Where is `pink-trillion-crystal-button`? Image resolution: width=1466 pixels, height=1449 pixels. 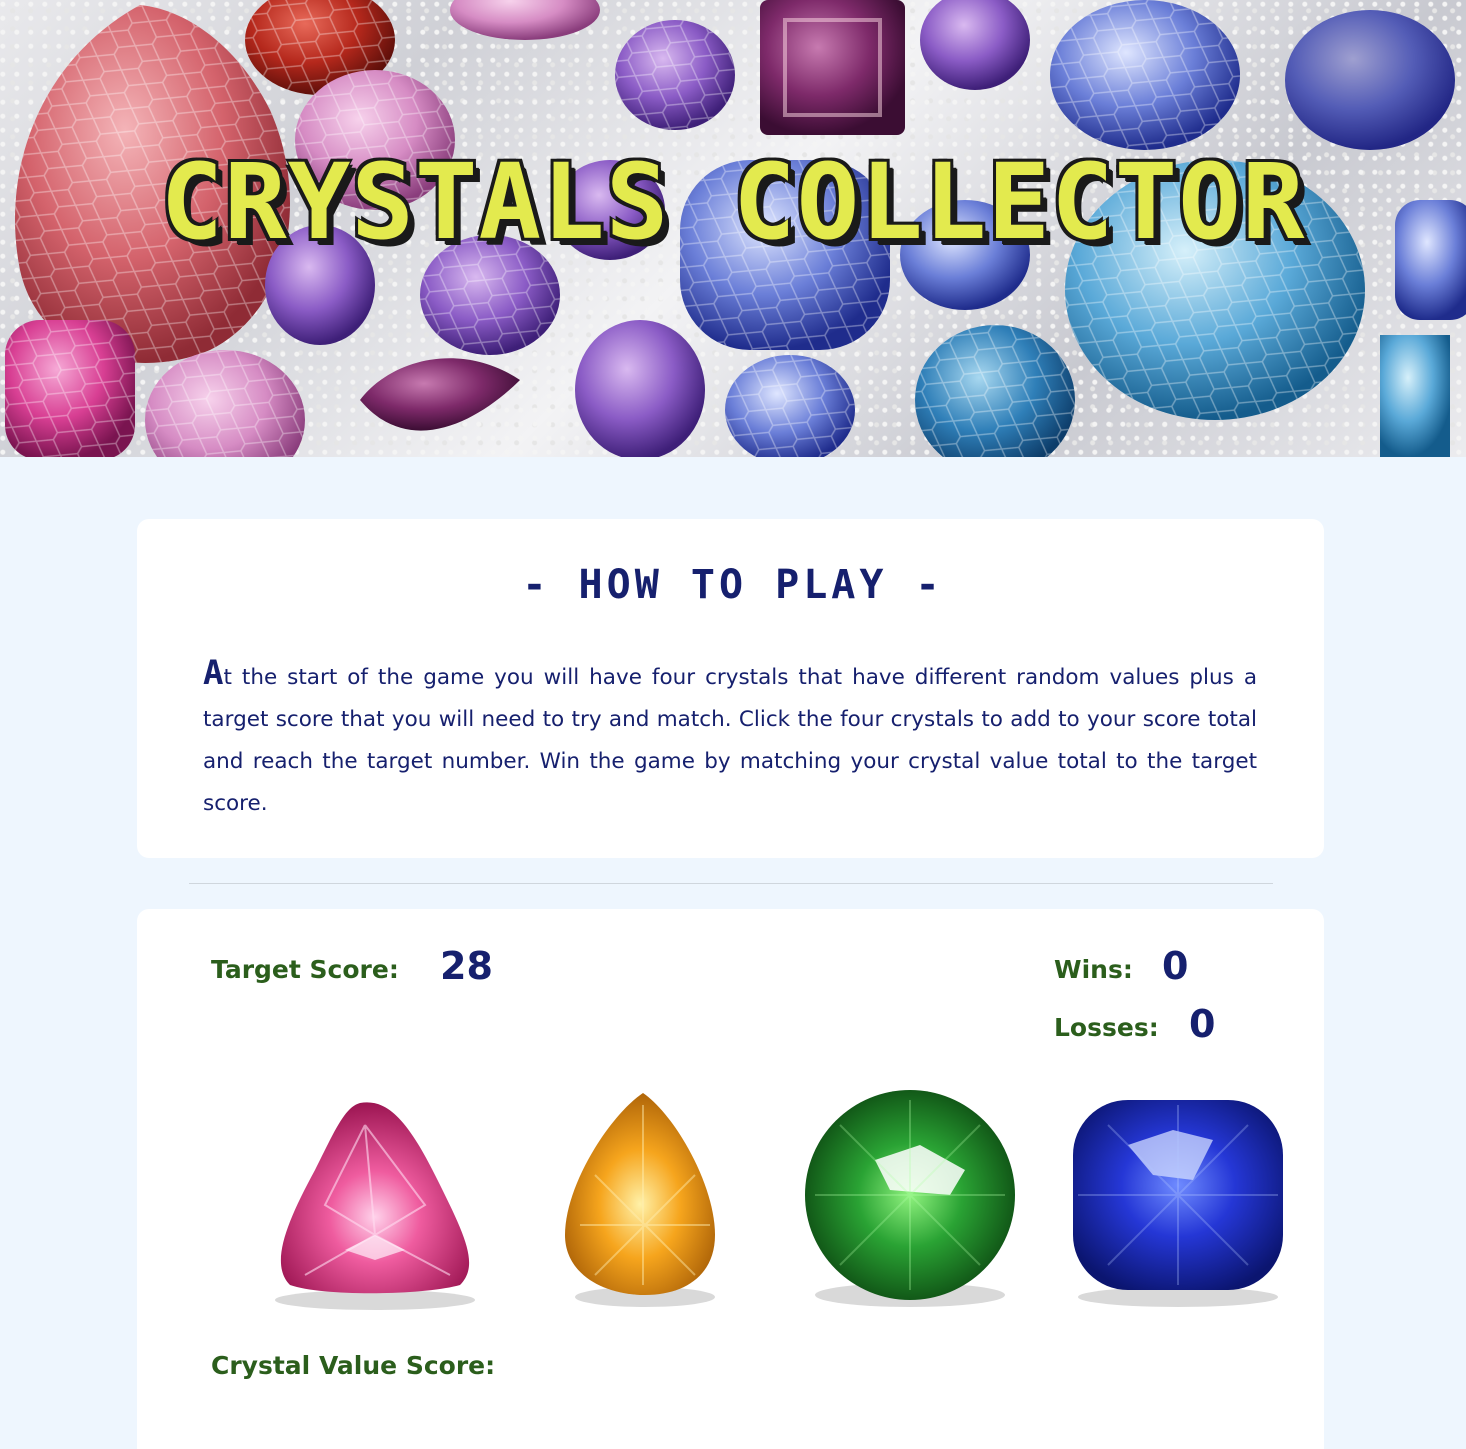 pink-trillion-crystal-button is located at coordinates (375, 1200).